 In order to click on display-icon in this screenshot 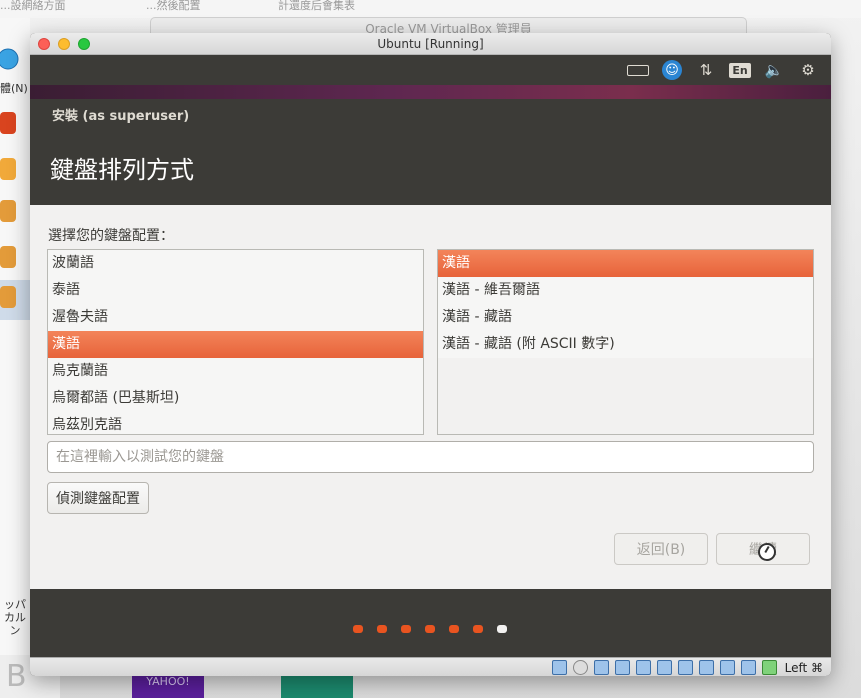, I will do `click(685, 667)`.